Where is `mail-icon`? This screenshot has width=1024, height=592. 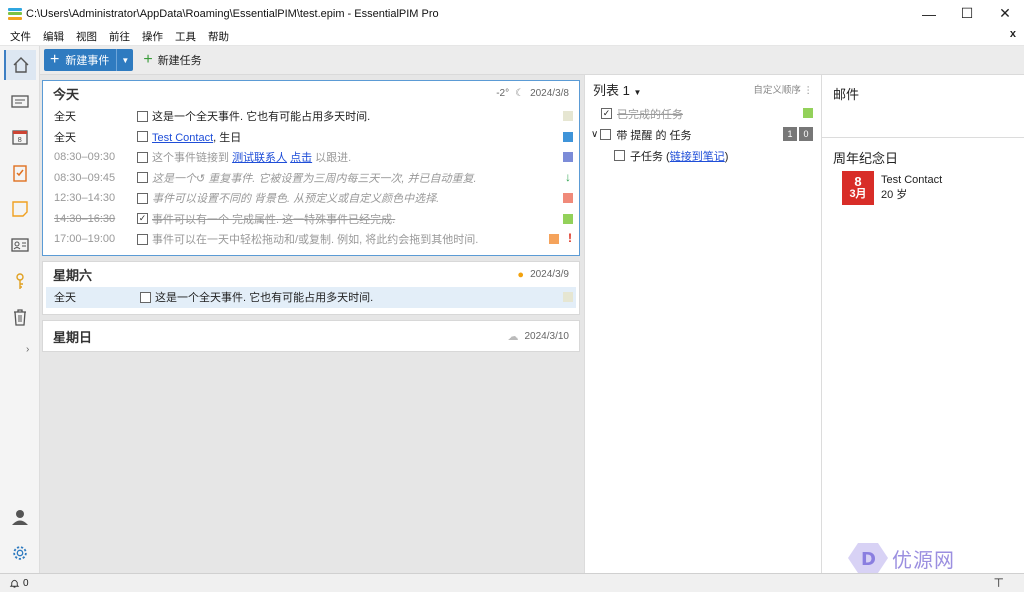
mail-icon is located at coordinates (20, 101).